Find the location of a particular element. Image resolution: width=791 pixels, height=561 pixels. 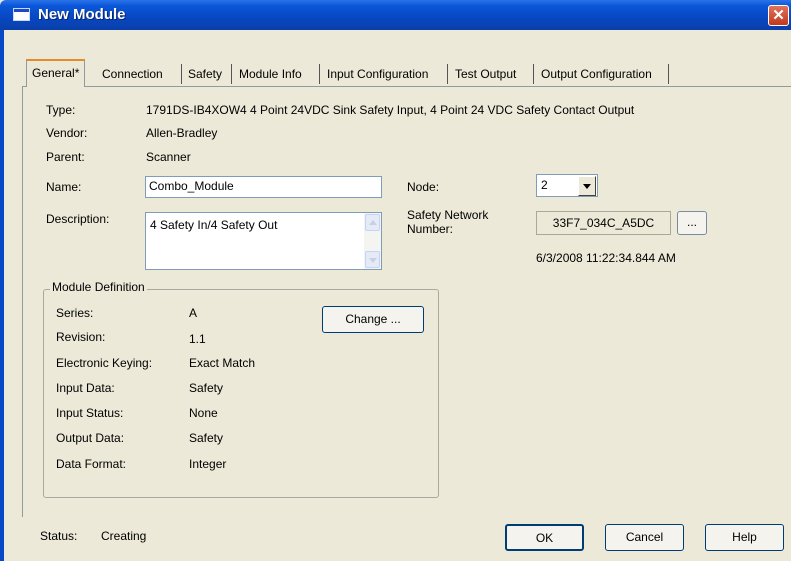

type-label: Type: is located at coordinates (61, 110).